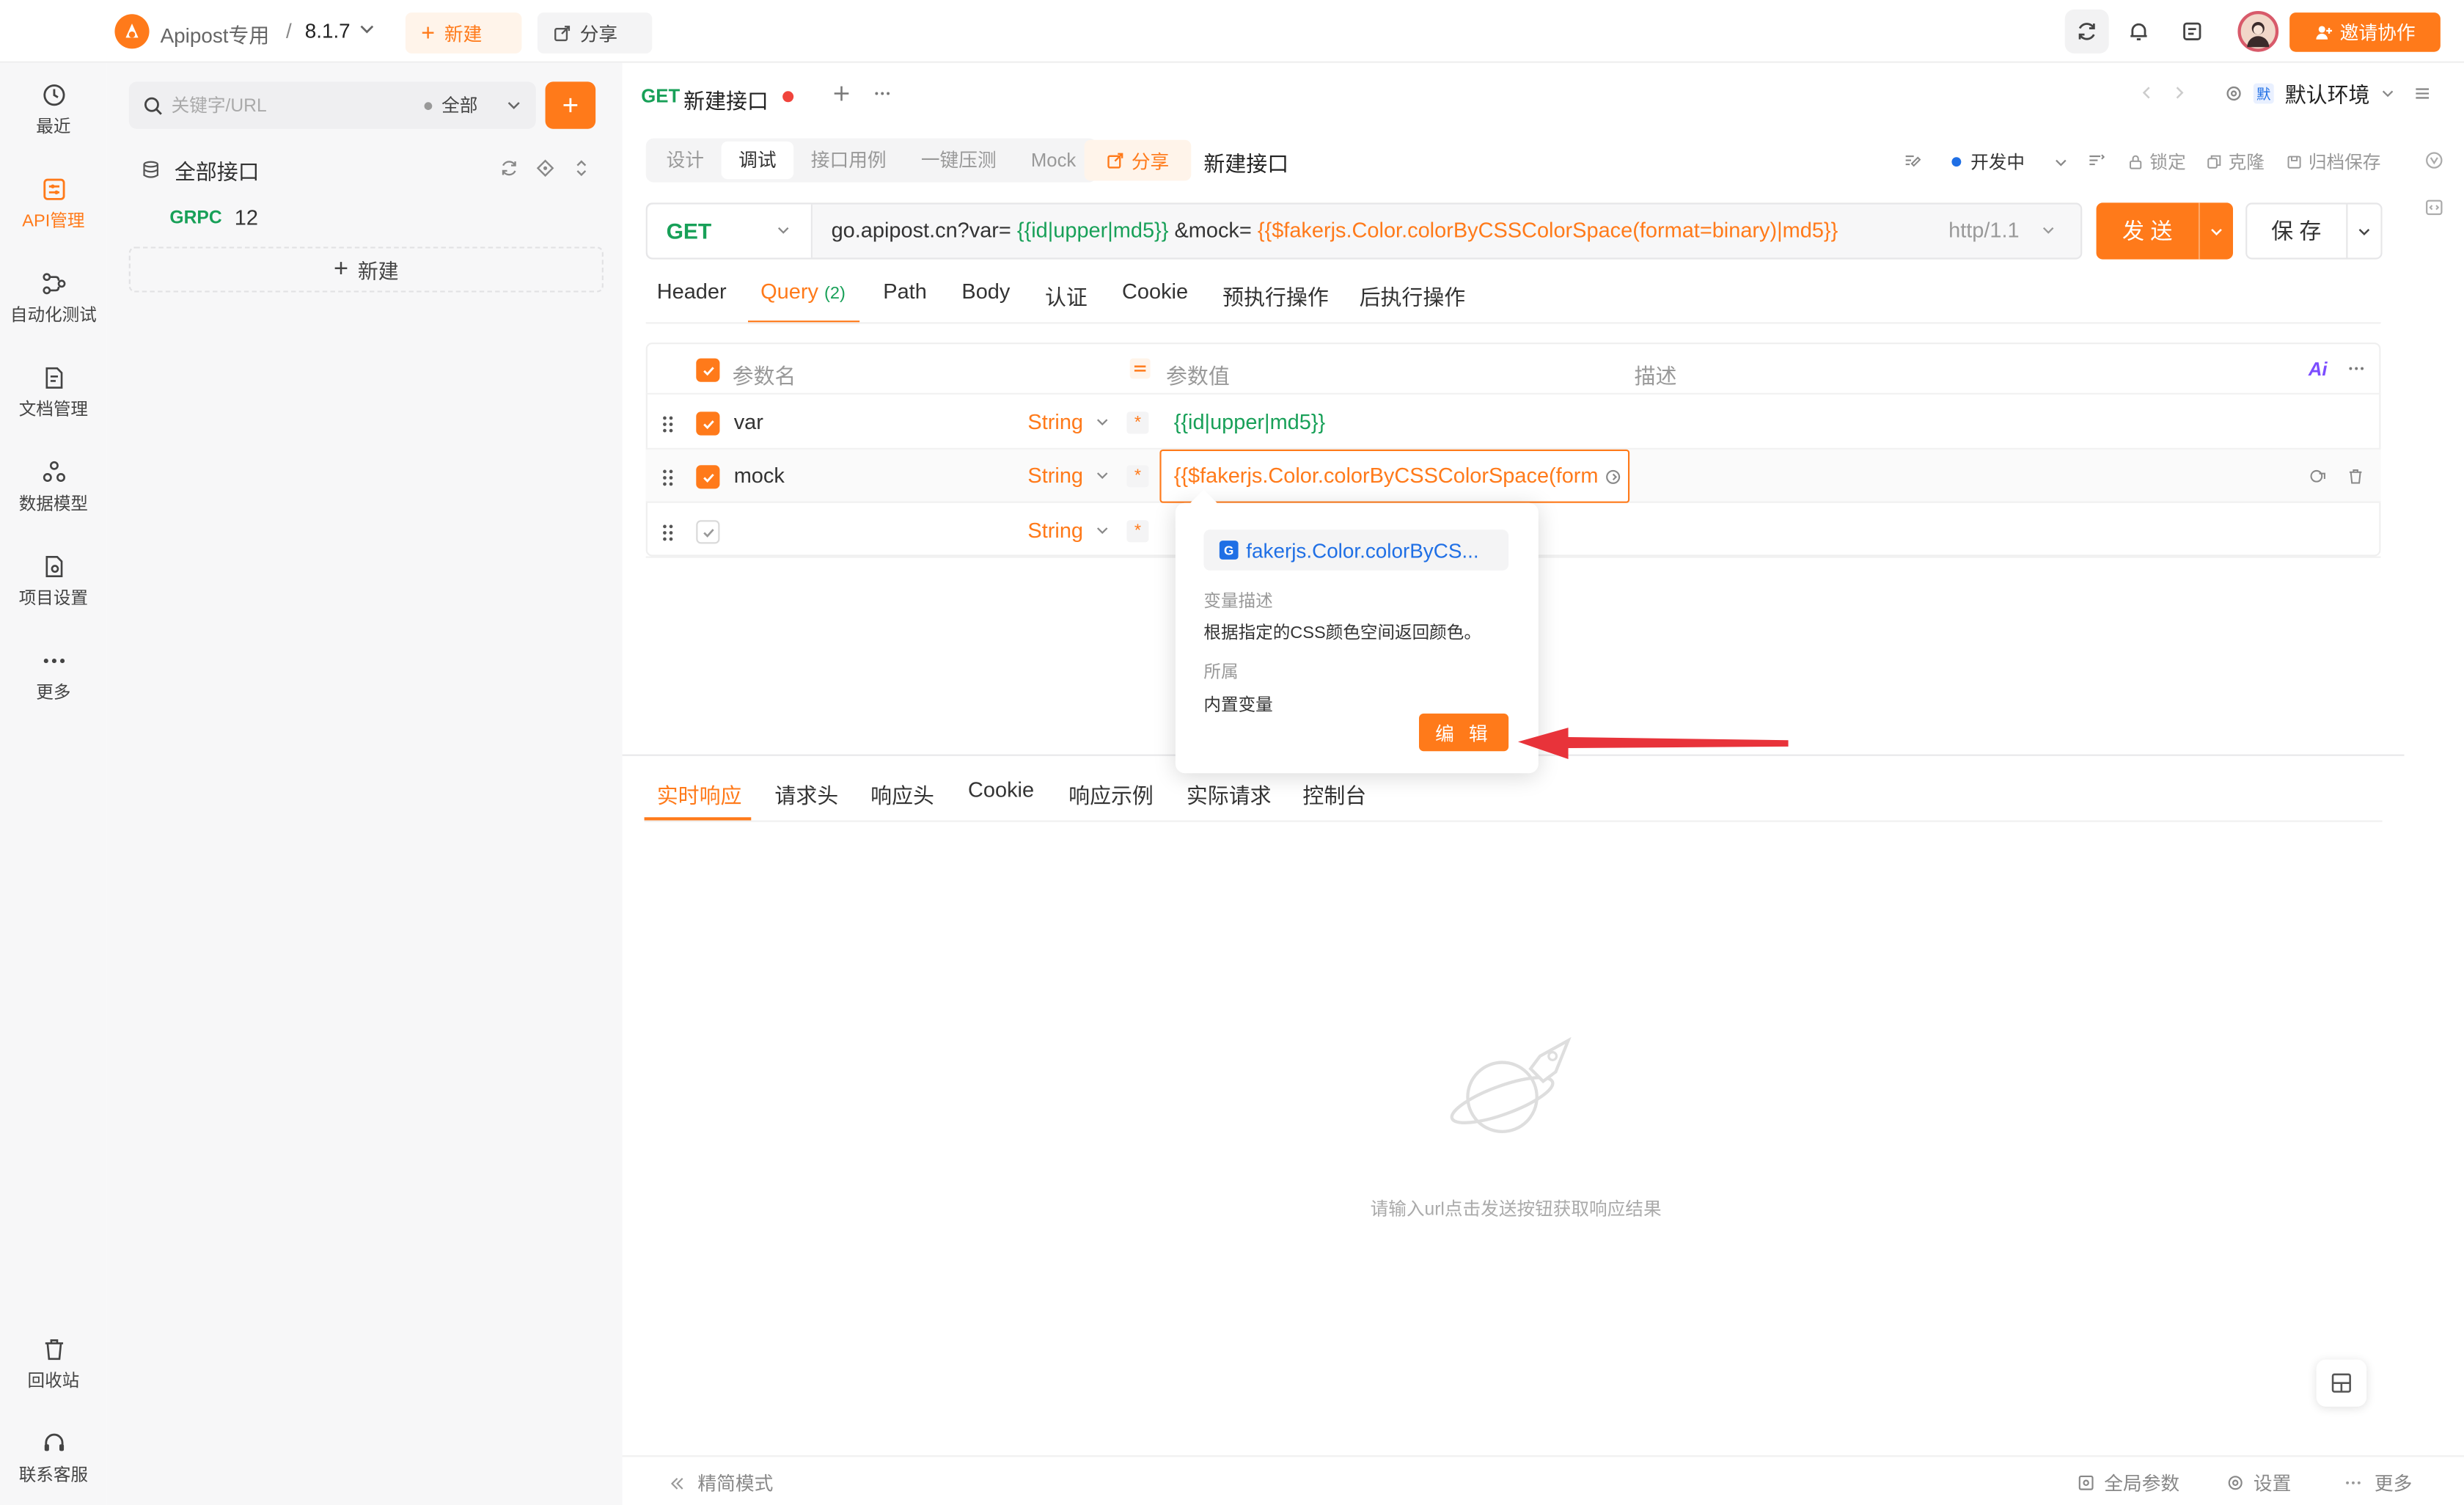  What do you see at coordinates (721, 1483) in the screenshot?
I see `simple-mode-button: 精简模式` at bounding box center [721, 1483].